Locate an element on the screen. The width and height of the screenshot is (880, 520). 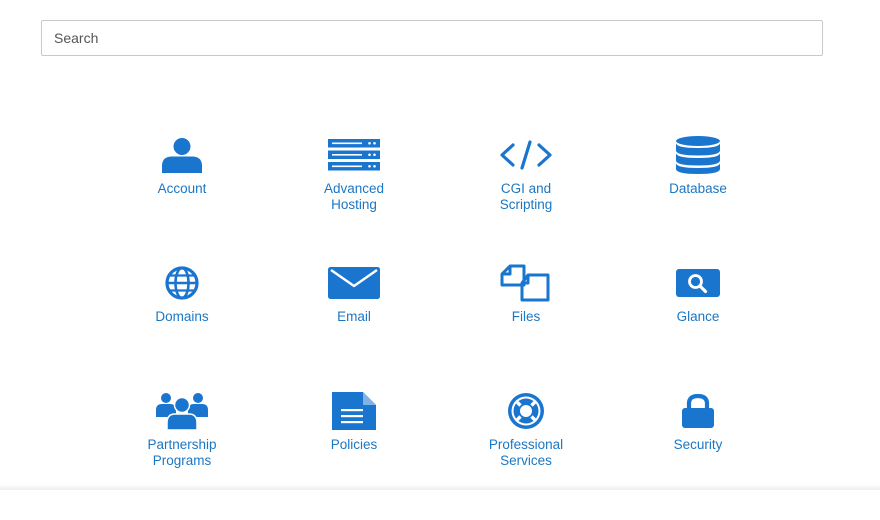
tile-database: Database is located at coordinates (698, 200).